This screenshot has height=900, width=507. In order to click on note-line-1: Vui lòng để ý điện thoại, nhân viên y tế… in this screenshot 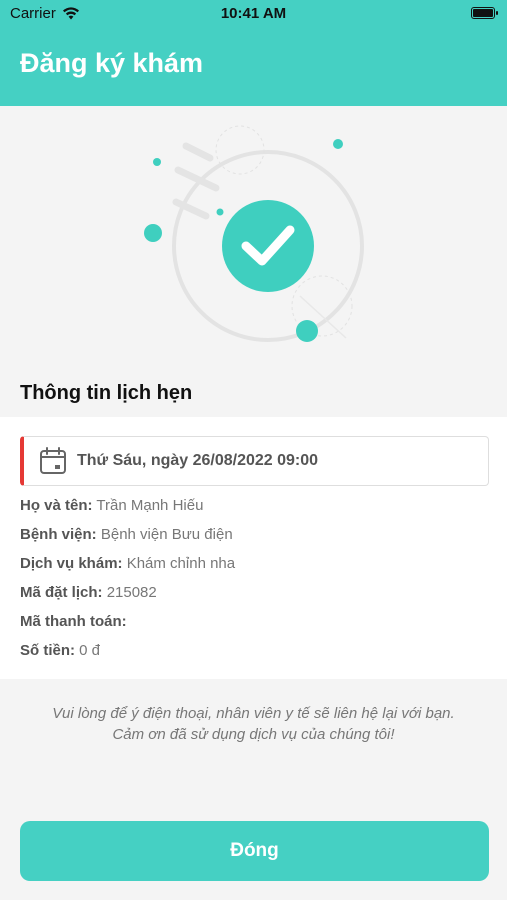, I will do `click(253, 713)`.